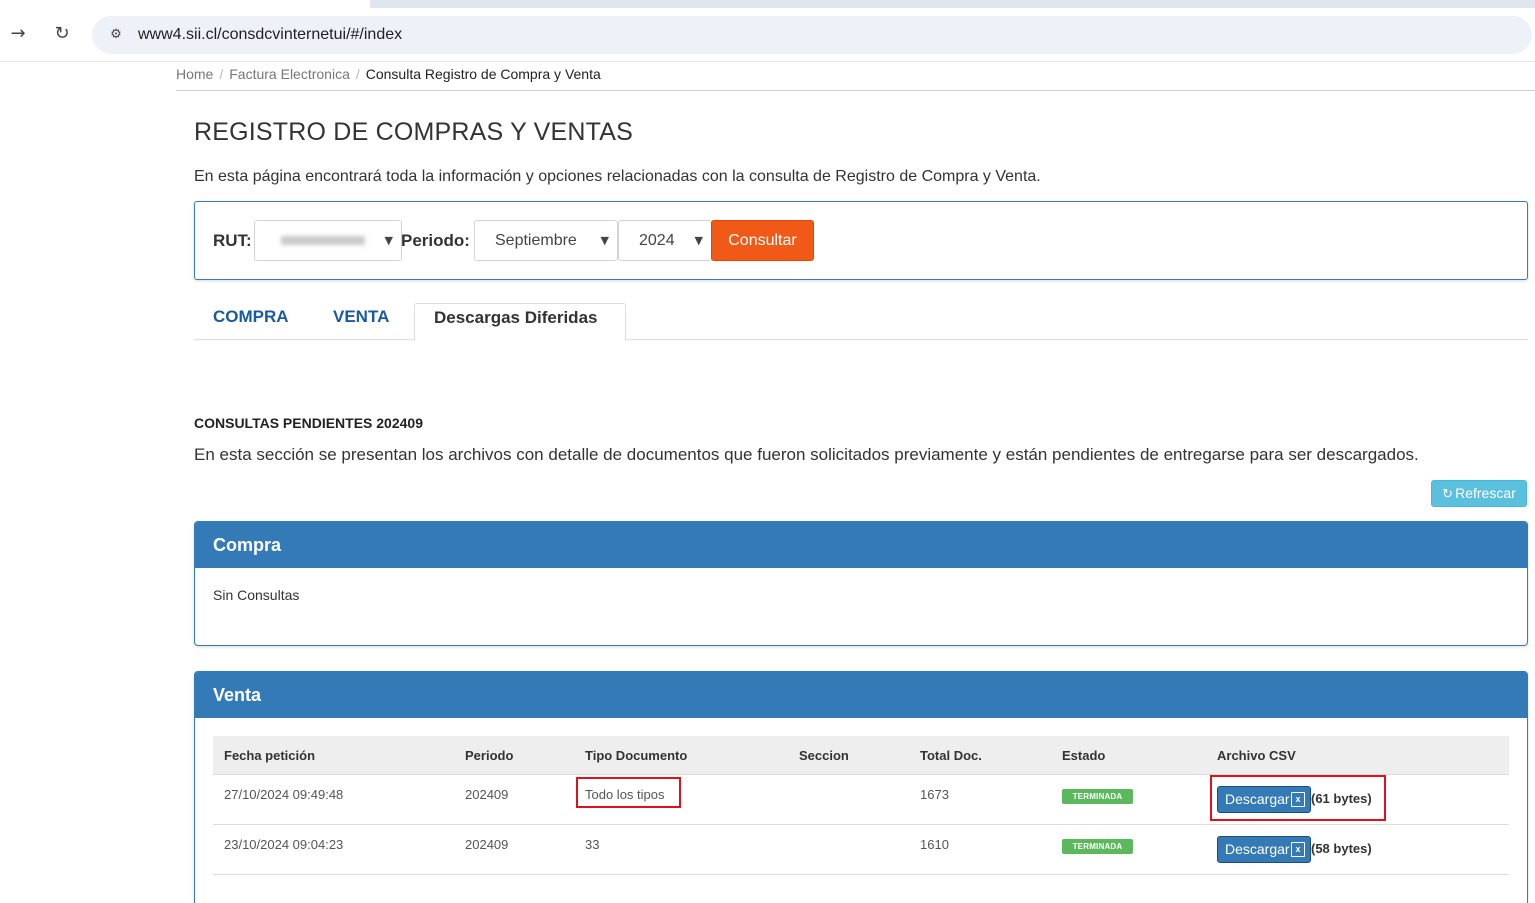 This screenshot has width=1535, height=903. Describe the element at coordinates (256, 595) in the screenshot. I see `compra-empty-text: Sin Consultas` at that location.